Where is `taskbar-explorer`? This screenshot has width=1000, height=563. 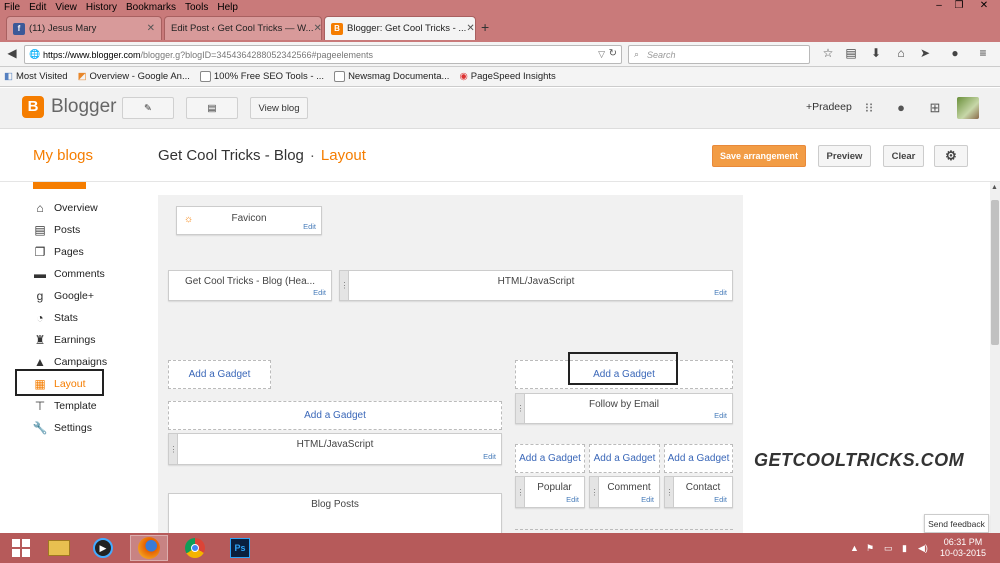
taskbar-explorer is located at coordinates (59, 548).